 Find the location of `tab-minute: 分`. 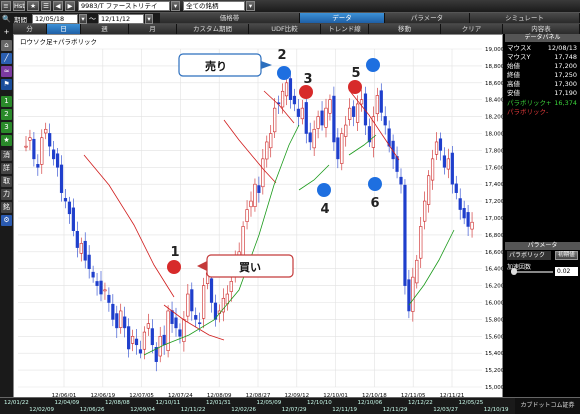

tab-minute: 分 is located at coordinates (30, 29).